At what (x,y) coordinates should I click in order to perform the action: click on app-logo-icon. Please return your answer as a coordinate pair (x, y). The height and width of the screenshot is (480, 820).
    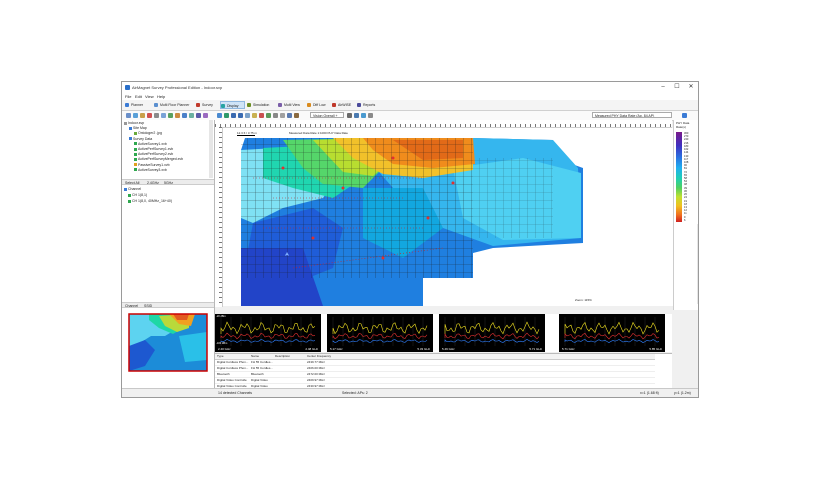
    Looking at the image, I should click on (127, 87).